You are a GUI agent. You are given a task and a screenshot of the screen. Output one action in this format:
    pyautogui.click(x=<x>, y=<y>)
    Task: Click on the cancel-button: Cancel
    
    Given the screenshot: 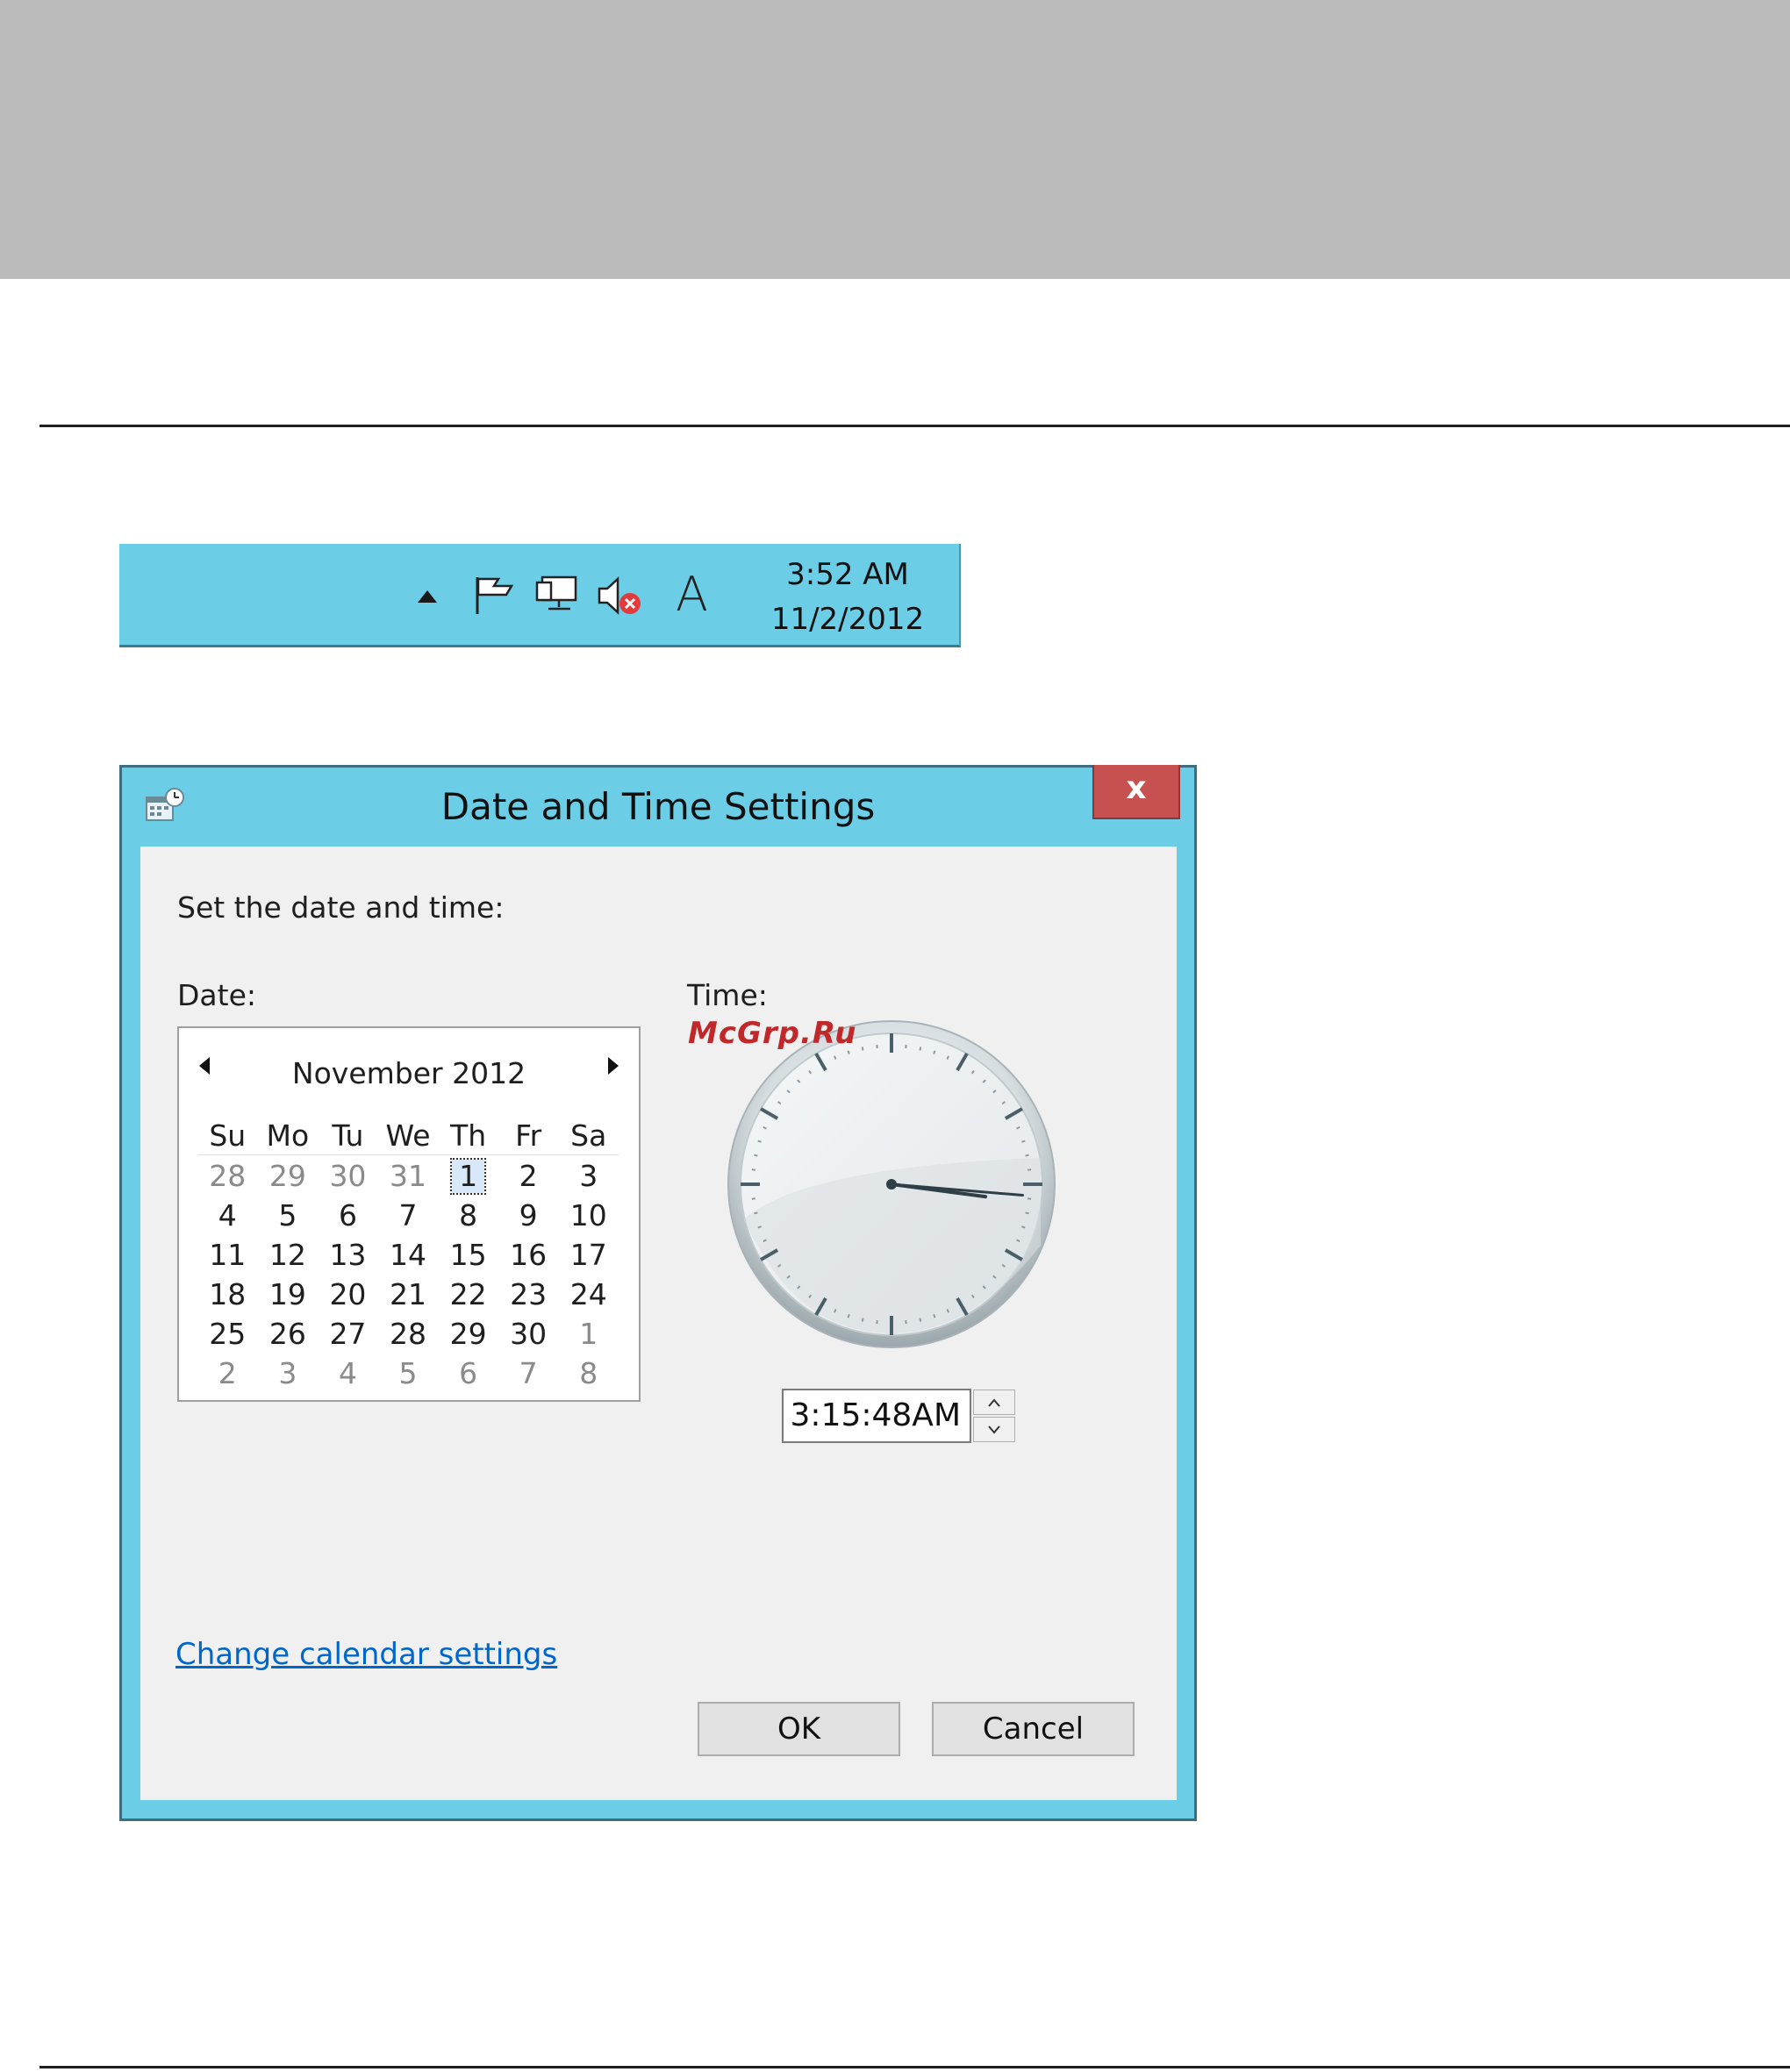 What is the action you would take?
    pyautogui.click(x=1033, y=1729)
    